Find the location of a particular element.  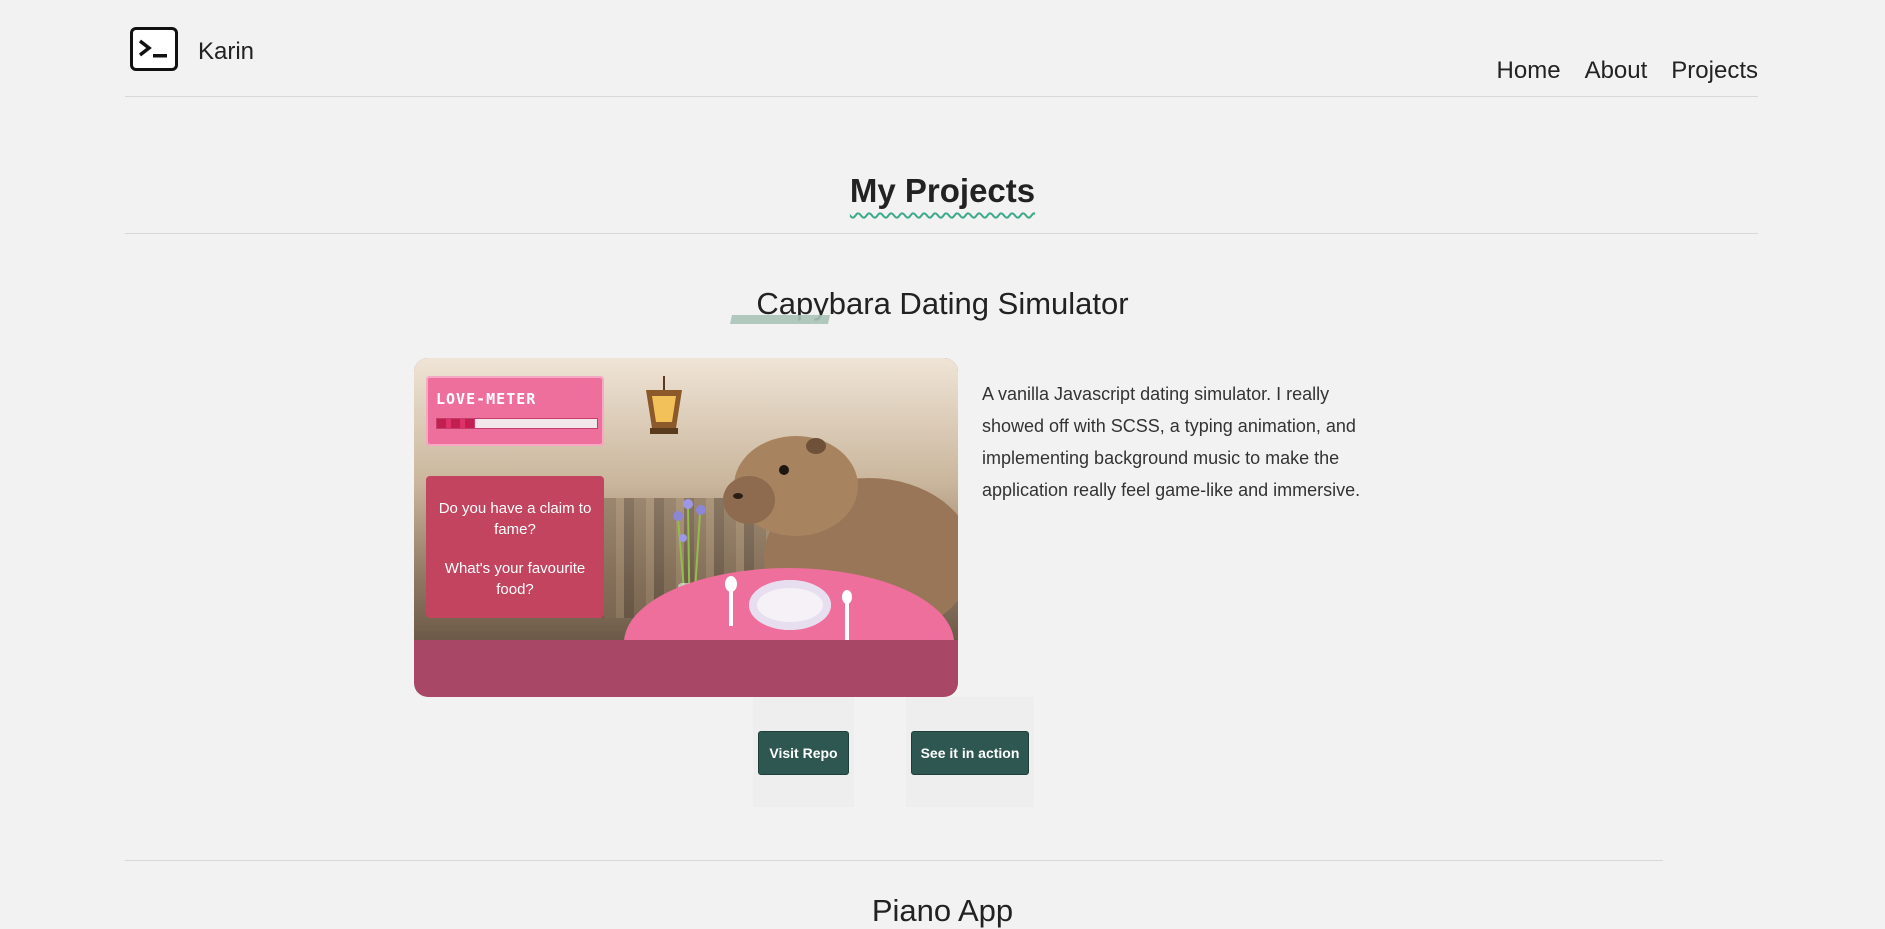

project-divider is located at coordinates (894, 860).